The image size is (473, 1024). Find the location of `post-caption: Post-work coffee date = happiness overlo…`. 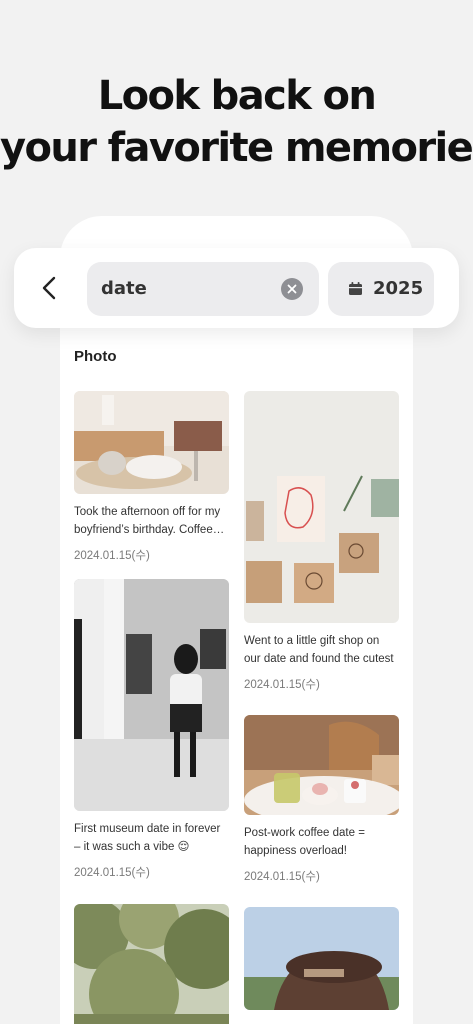

post-caption: Post-work coffee date = happiness overlo… is located at coordinates (304, 842).